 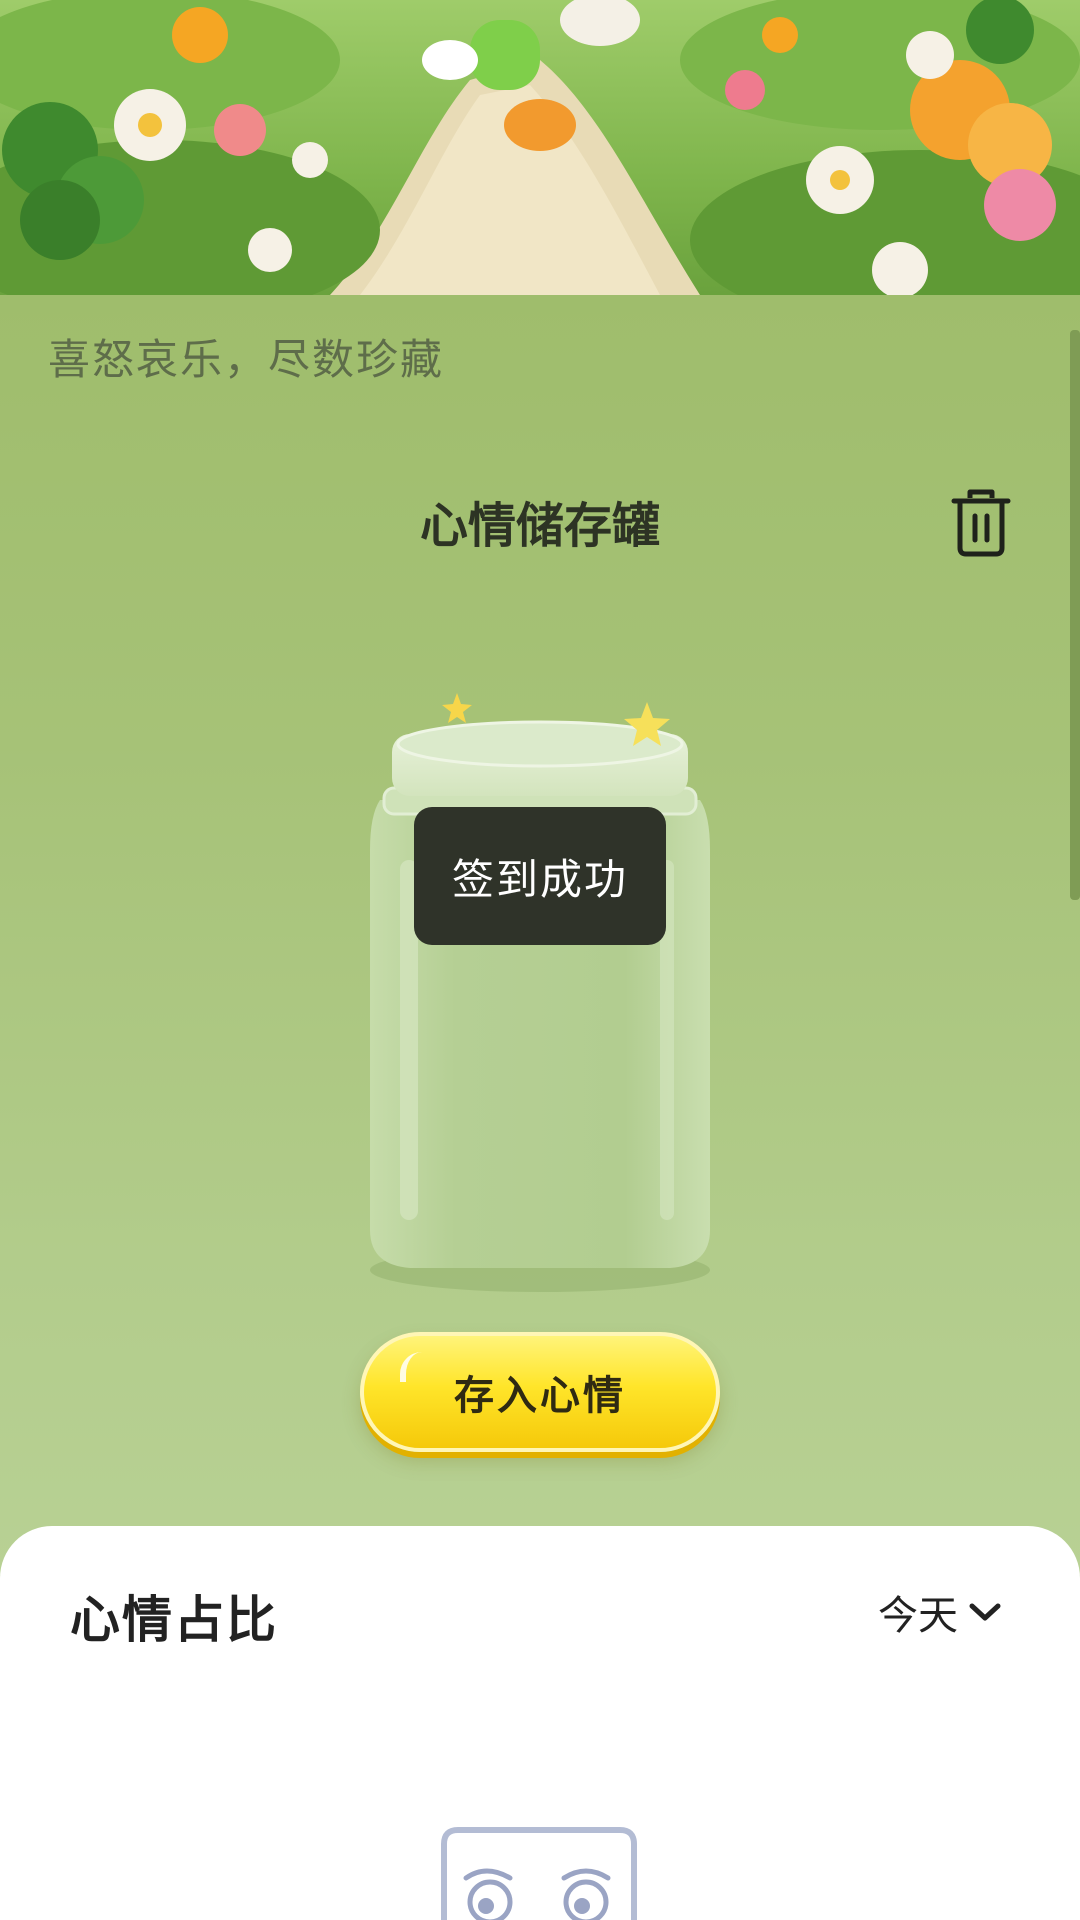 What do you see at coordinates (539, 526) in the screenshot?
I see `page-title: 心情储存罐` at bounding box center [539, 526].